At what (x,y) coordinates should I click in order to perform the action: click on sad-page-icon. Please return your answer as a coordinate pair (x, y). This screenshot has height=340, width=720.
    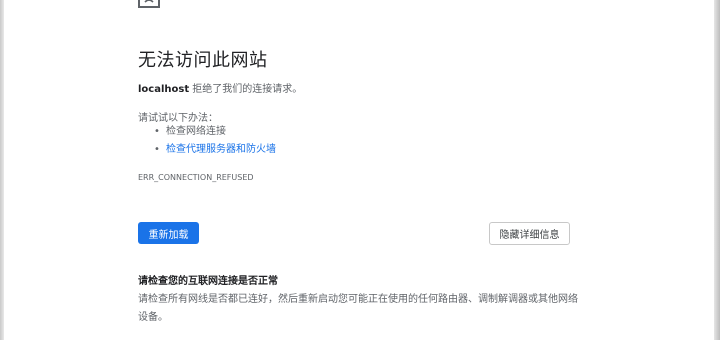
    Looking at the image, I should click on (149, 4).